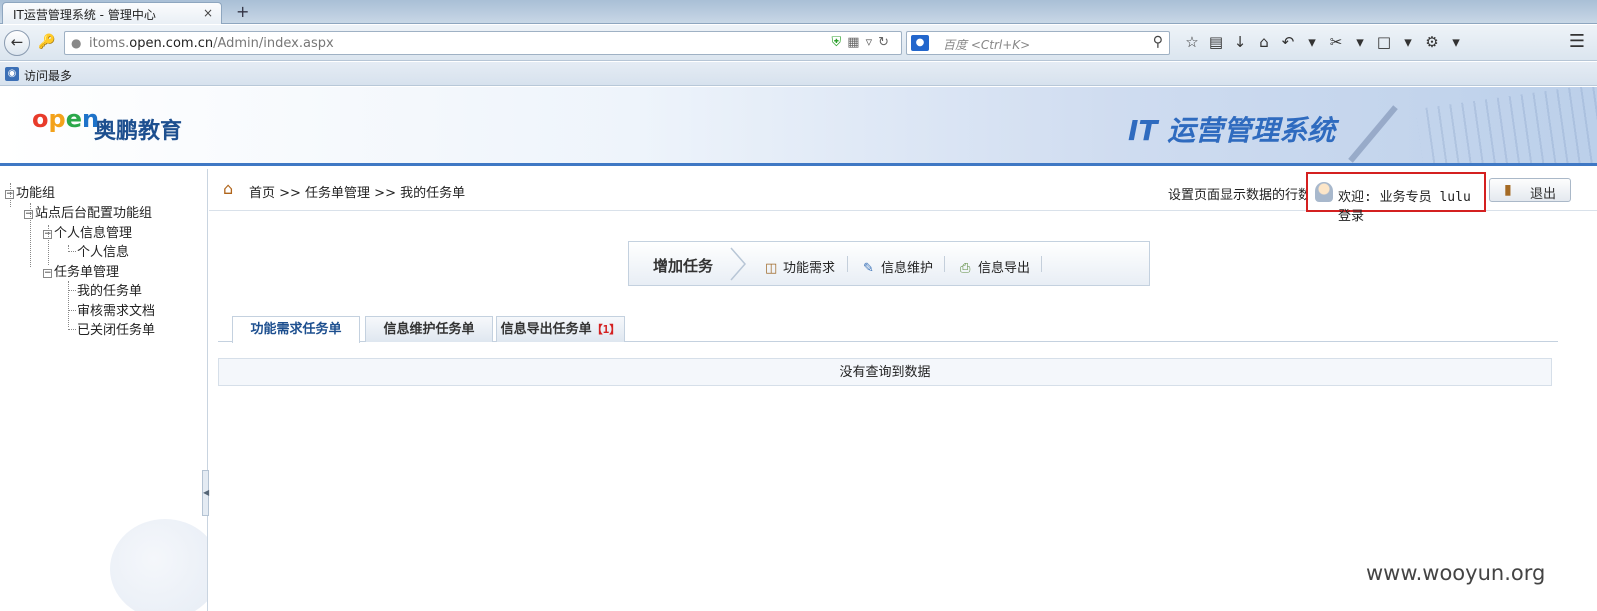 Image resolution: width=1597 pixels, height=611 pixels. I want to click on tree-review-docs: 审核需求文档, so click(111, 309).